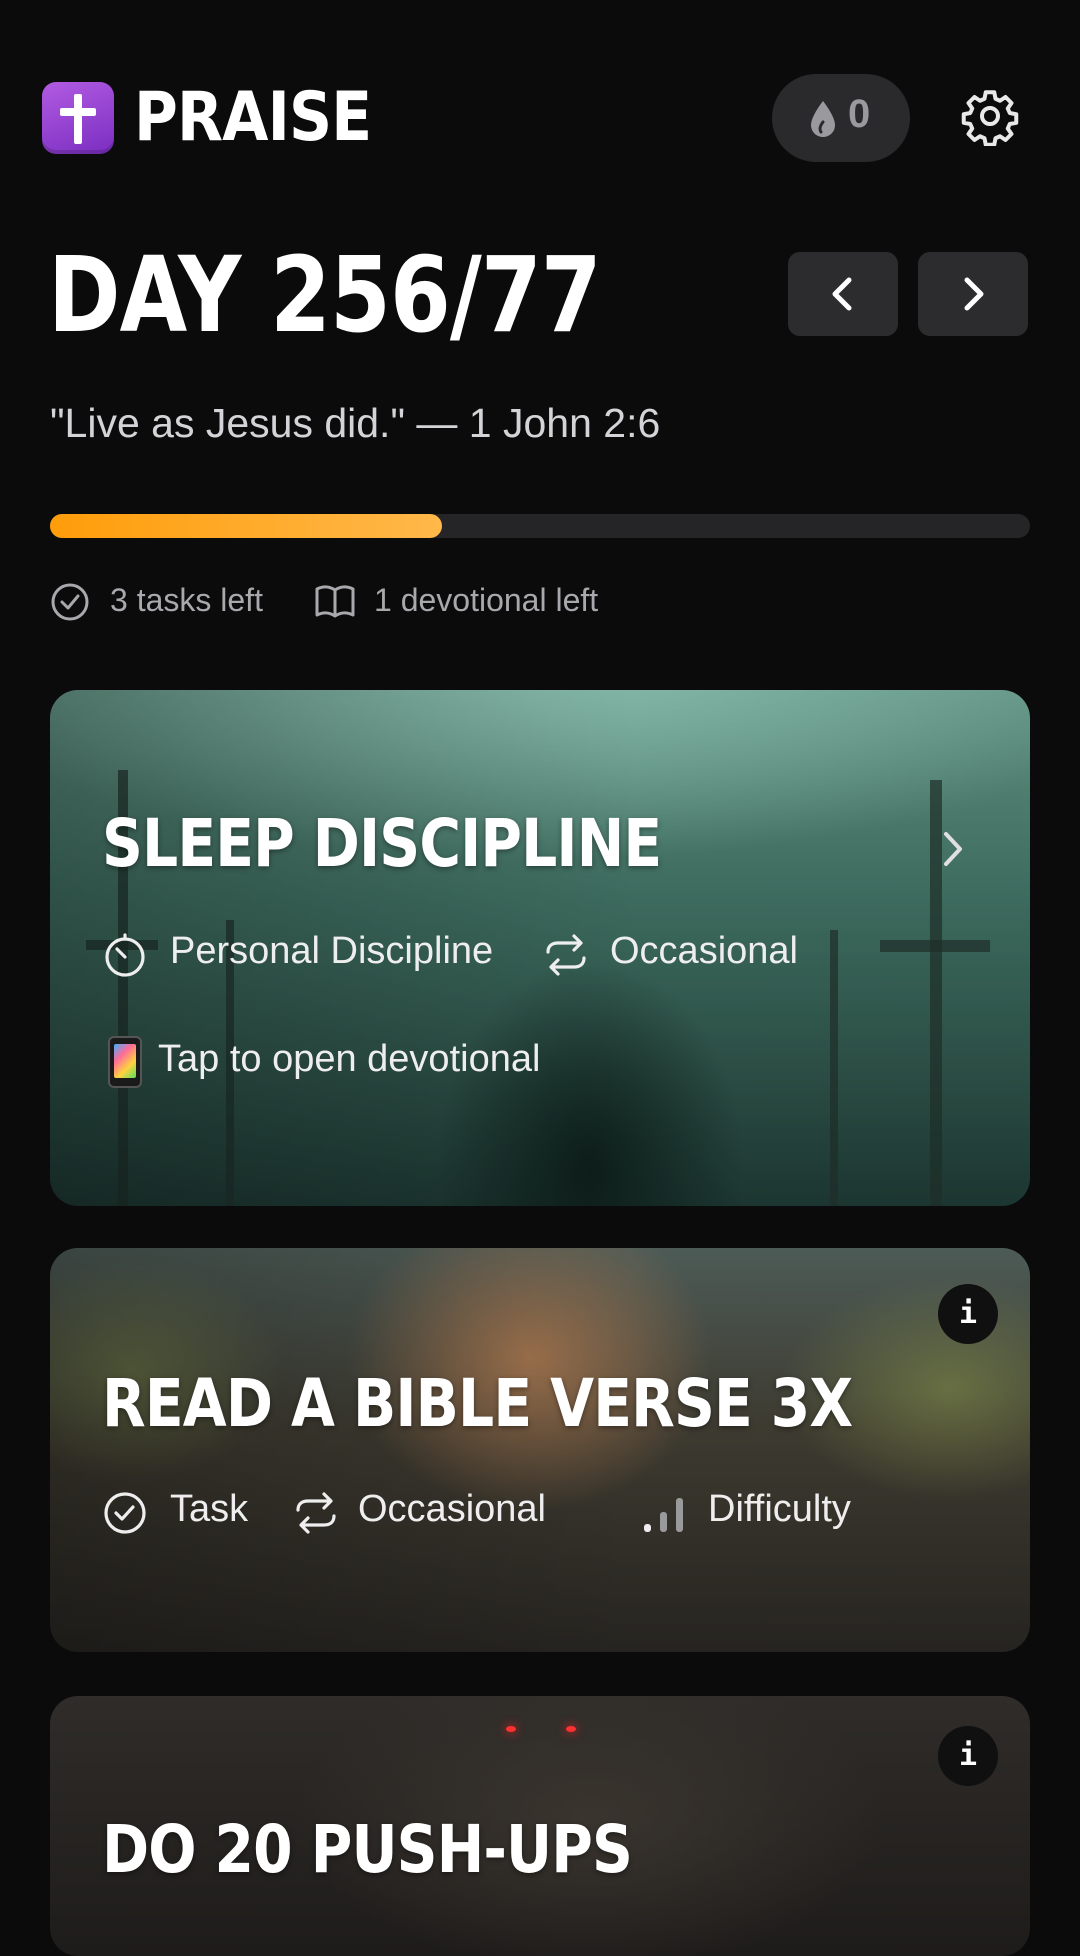  What do you see at coordinates (540, 526) in the screenshot?
I see `day-progress-bar` at bounding box center [540, 526].